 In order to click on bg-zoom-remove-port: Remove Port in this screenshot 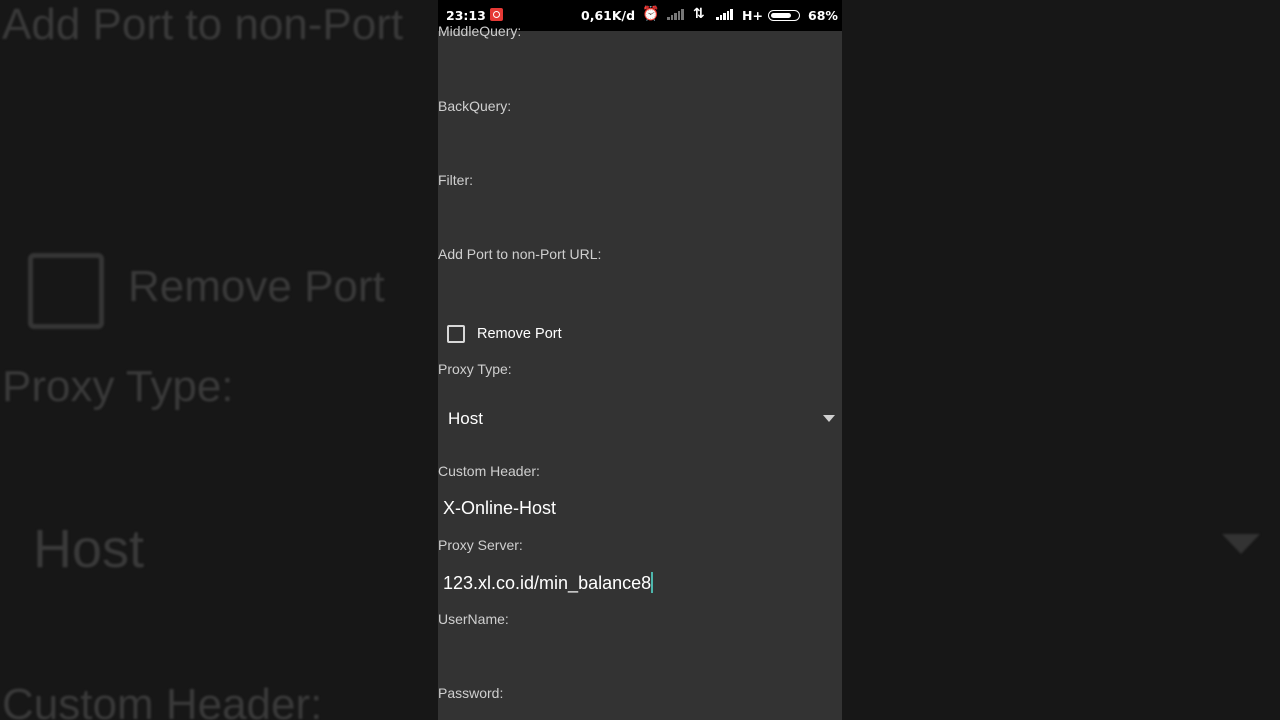, I will do `click(256, 286)`.